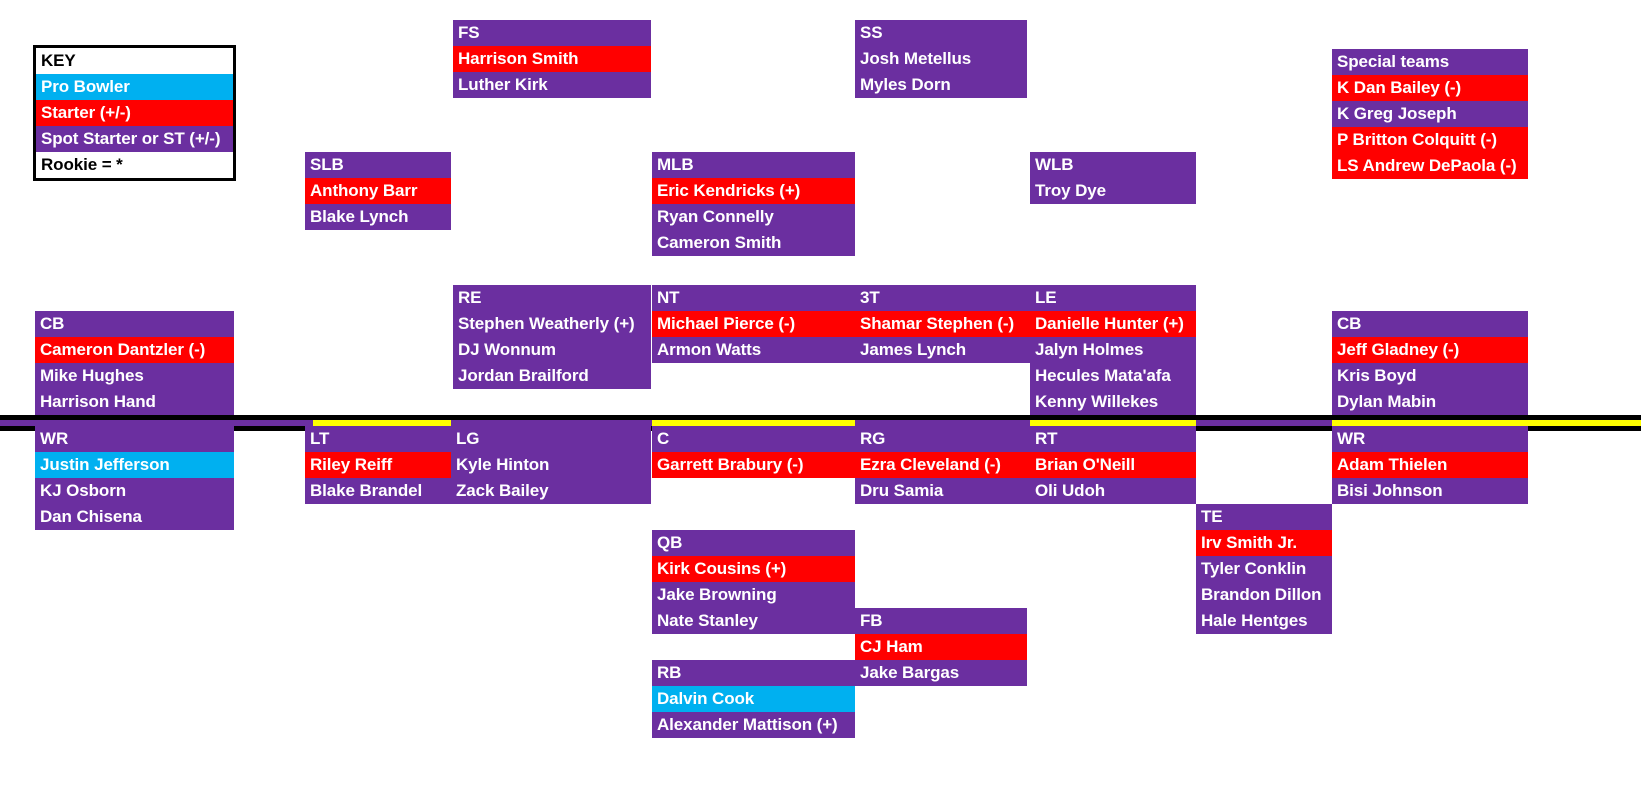 Image resolution: width=1641 pixels, height=793 pixels. I want to click on player-row: CJ Ham, so click(941, 647).